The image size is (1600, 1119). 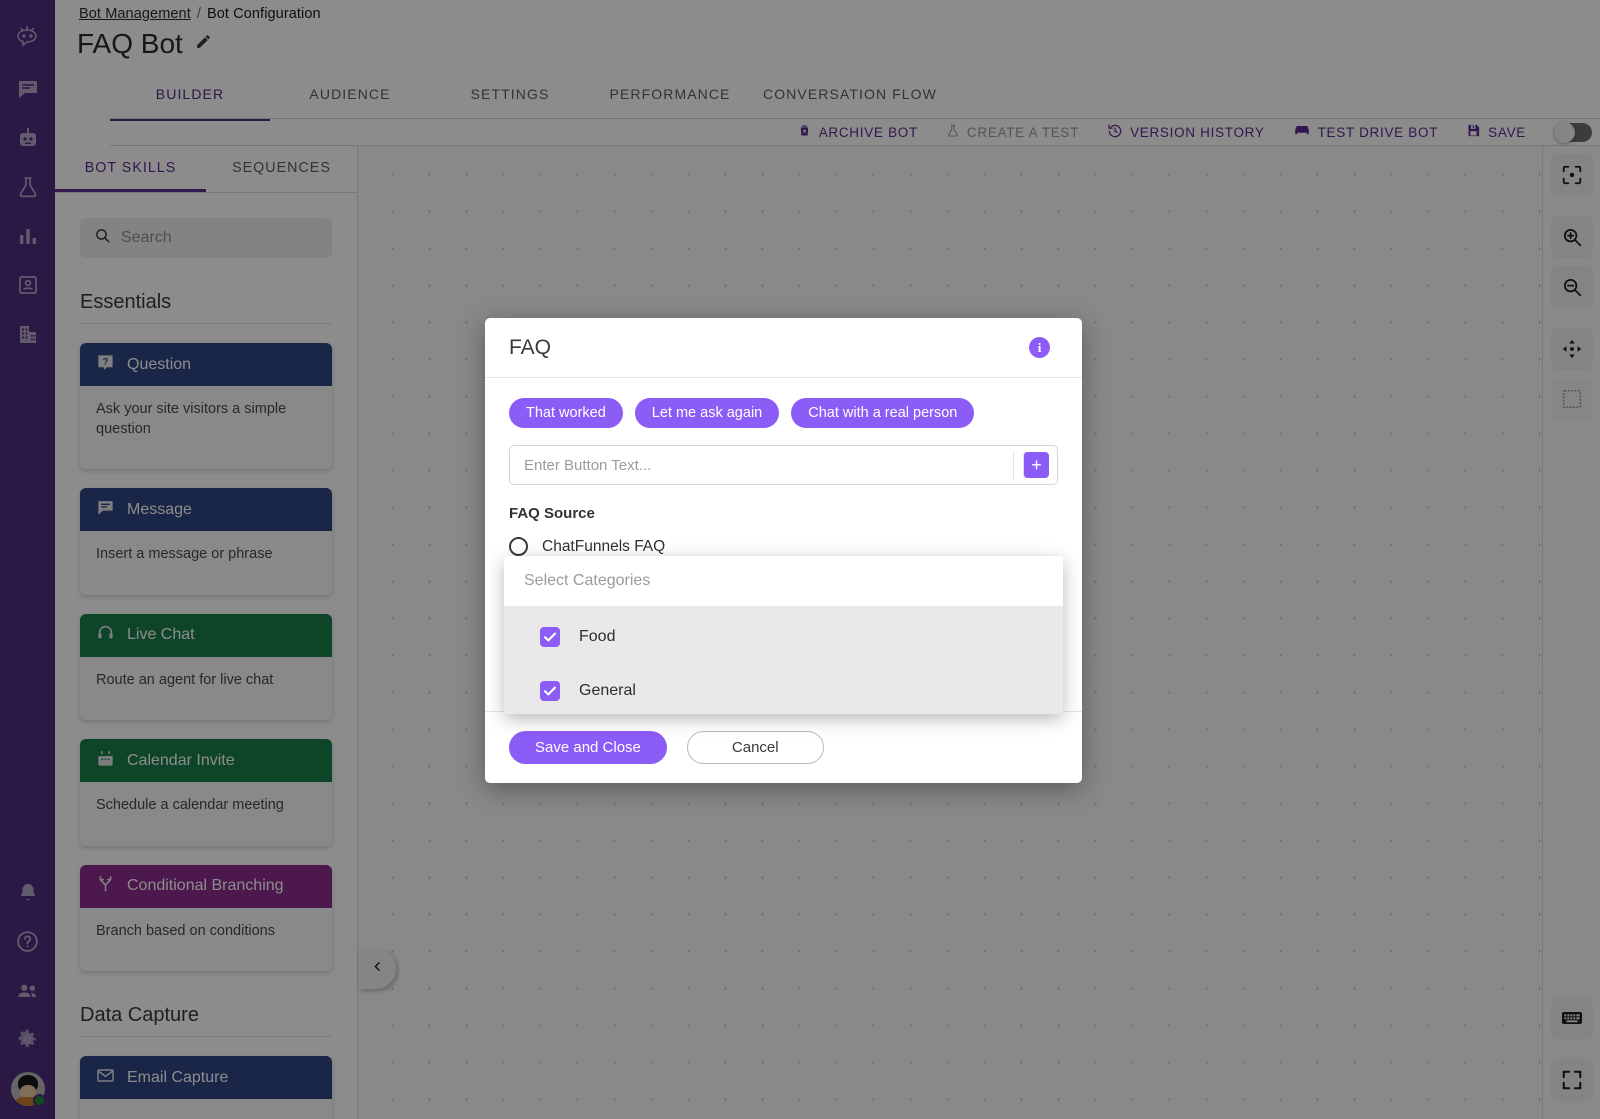 What do you see at coordinates (1039, 347) in the screenshot?
I see `info-icon: i` at bounding box center [1039, 347].